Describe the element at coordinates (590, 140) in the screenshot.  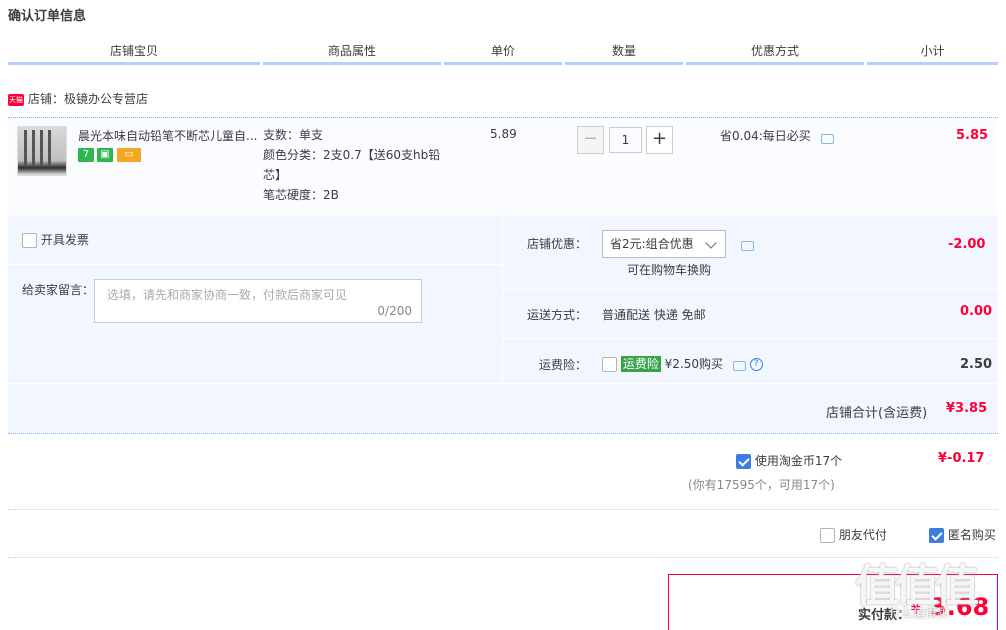
I see `decrease-button: −` at that location.